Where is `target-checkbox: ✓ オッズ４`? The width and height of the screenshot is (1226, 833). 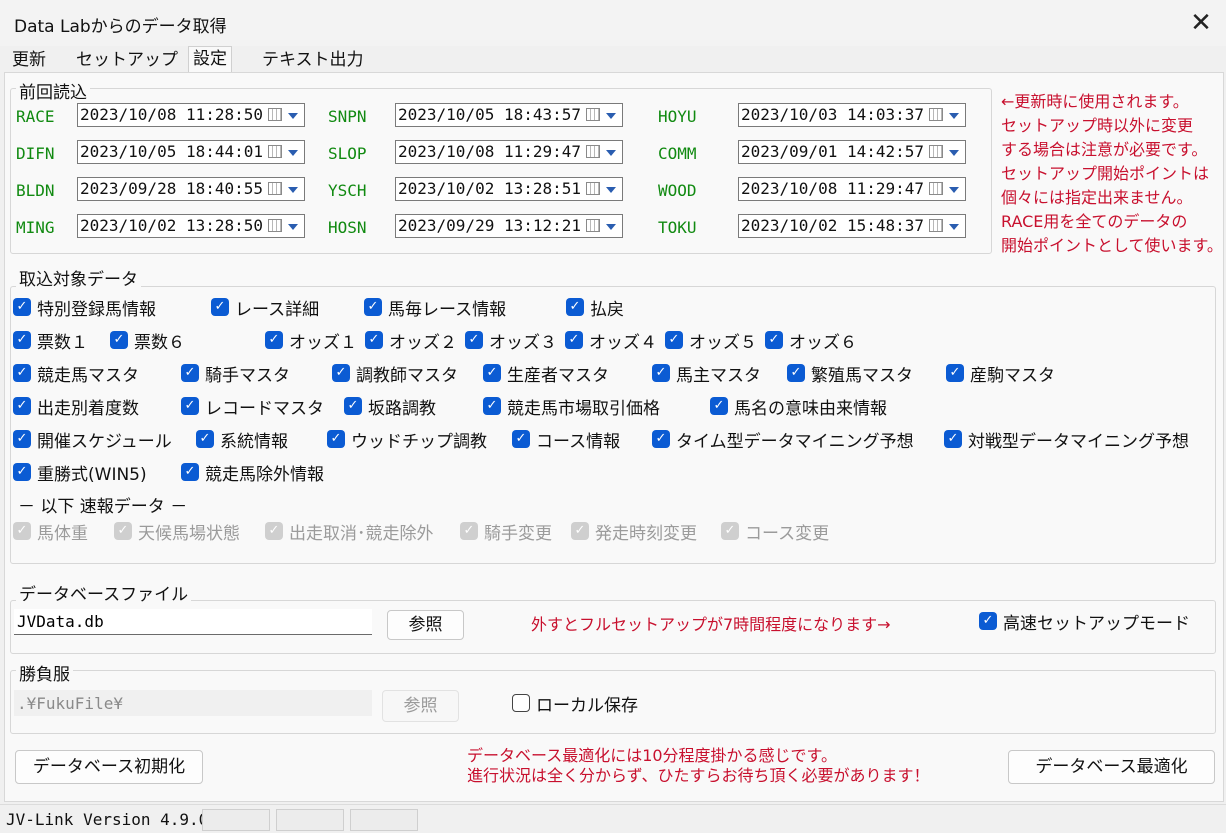 target-checkbox: ✓ オッズ４ is located at coordinates (611, 340).